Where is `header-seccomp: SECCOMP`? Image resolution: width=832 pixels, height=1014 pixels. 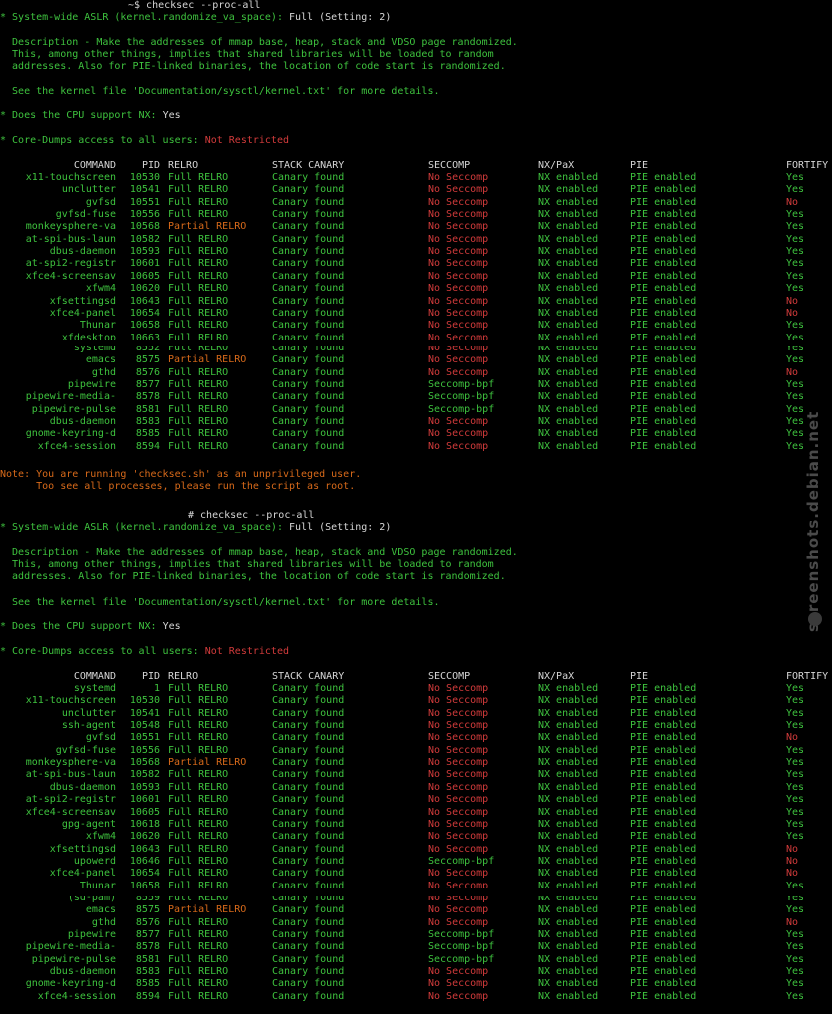 header-seccomp: SECCOMP is located at coordinates (449, 676).